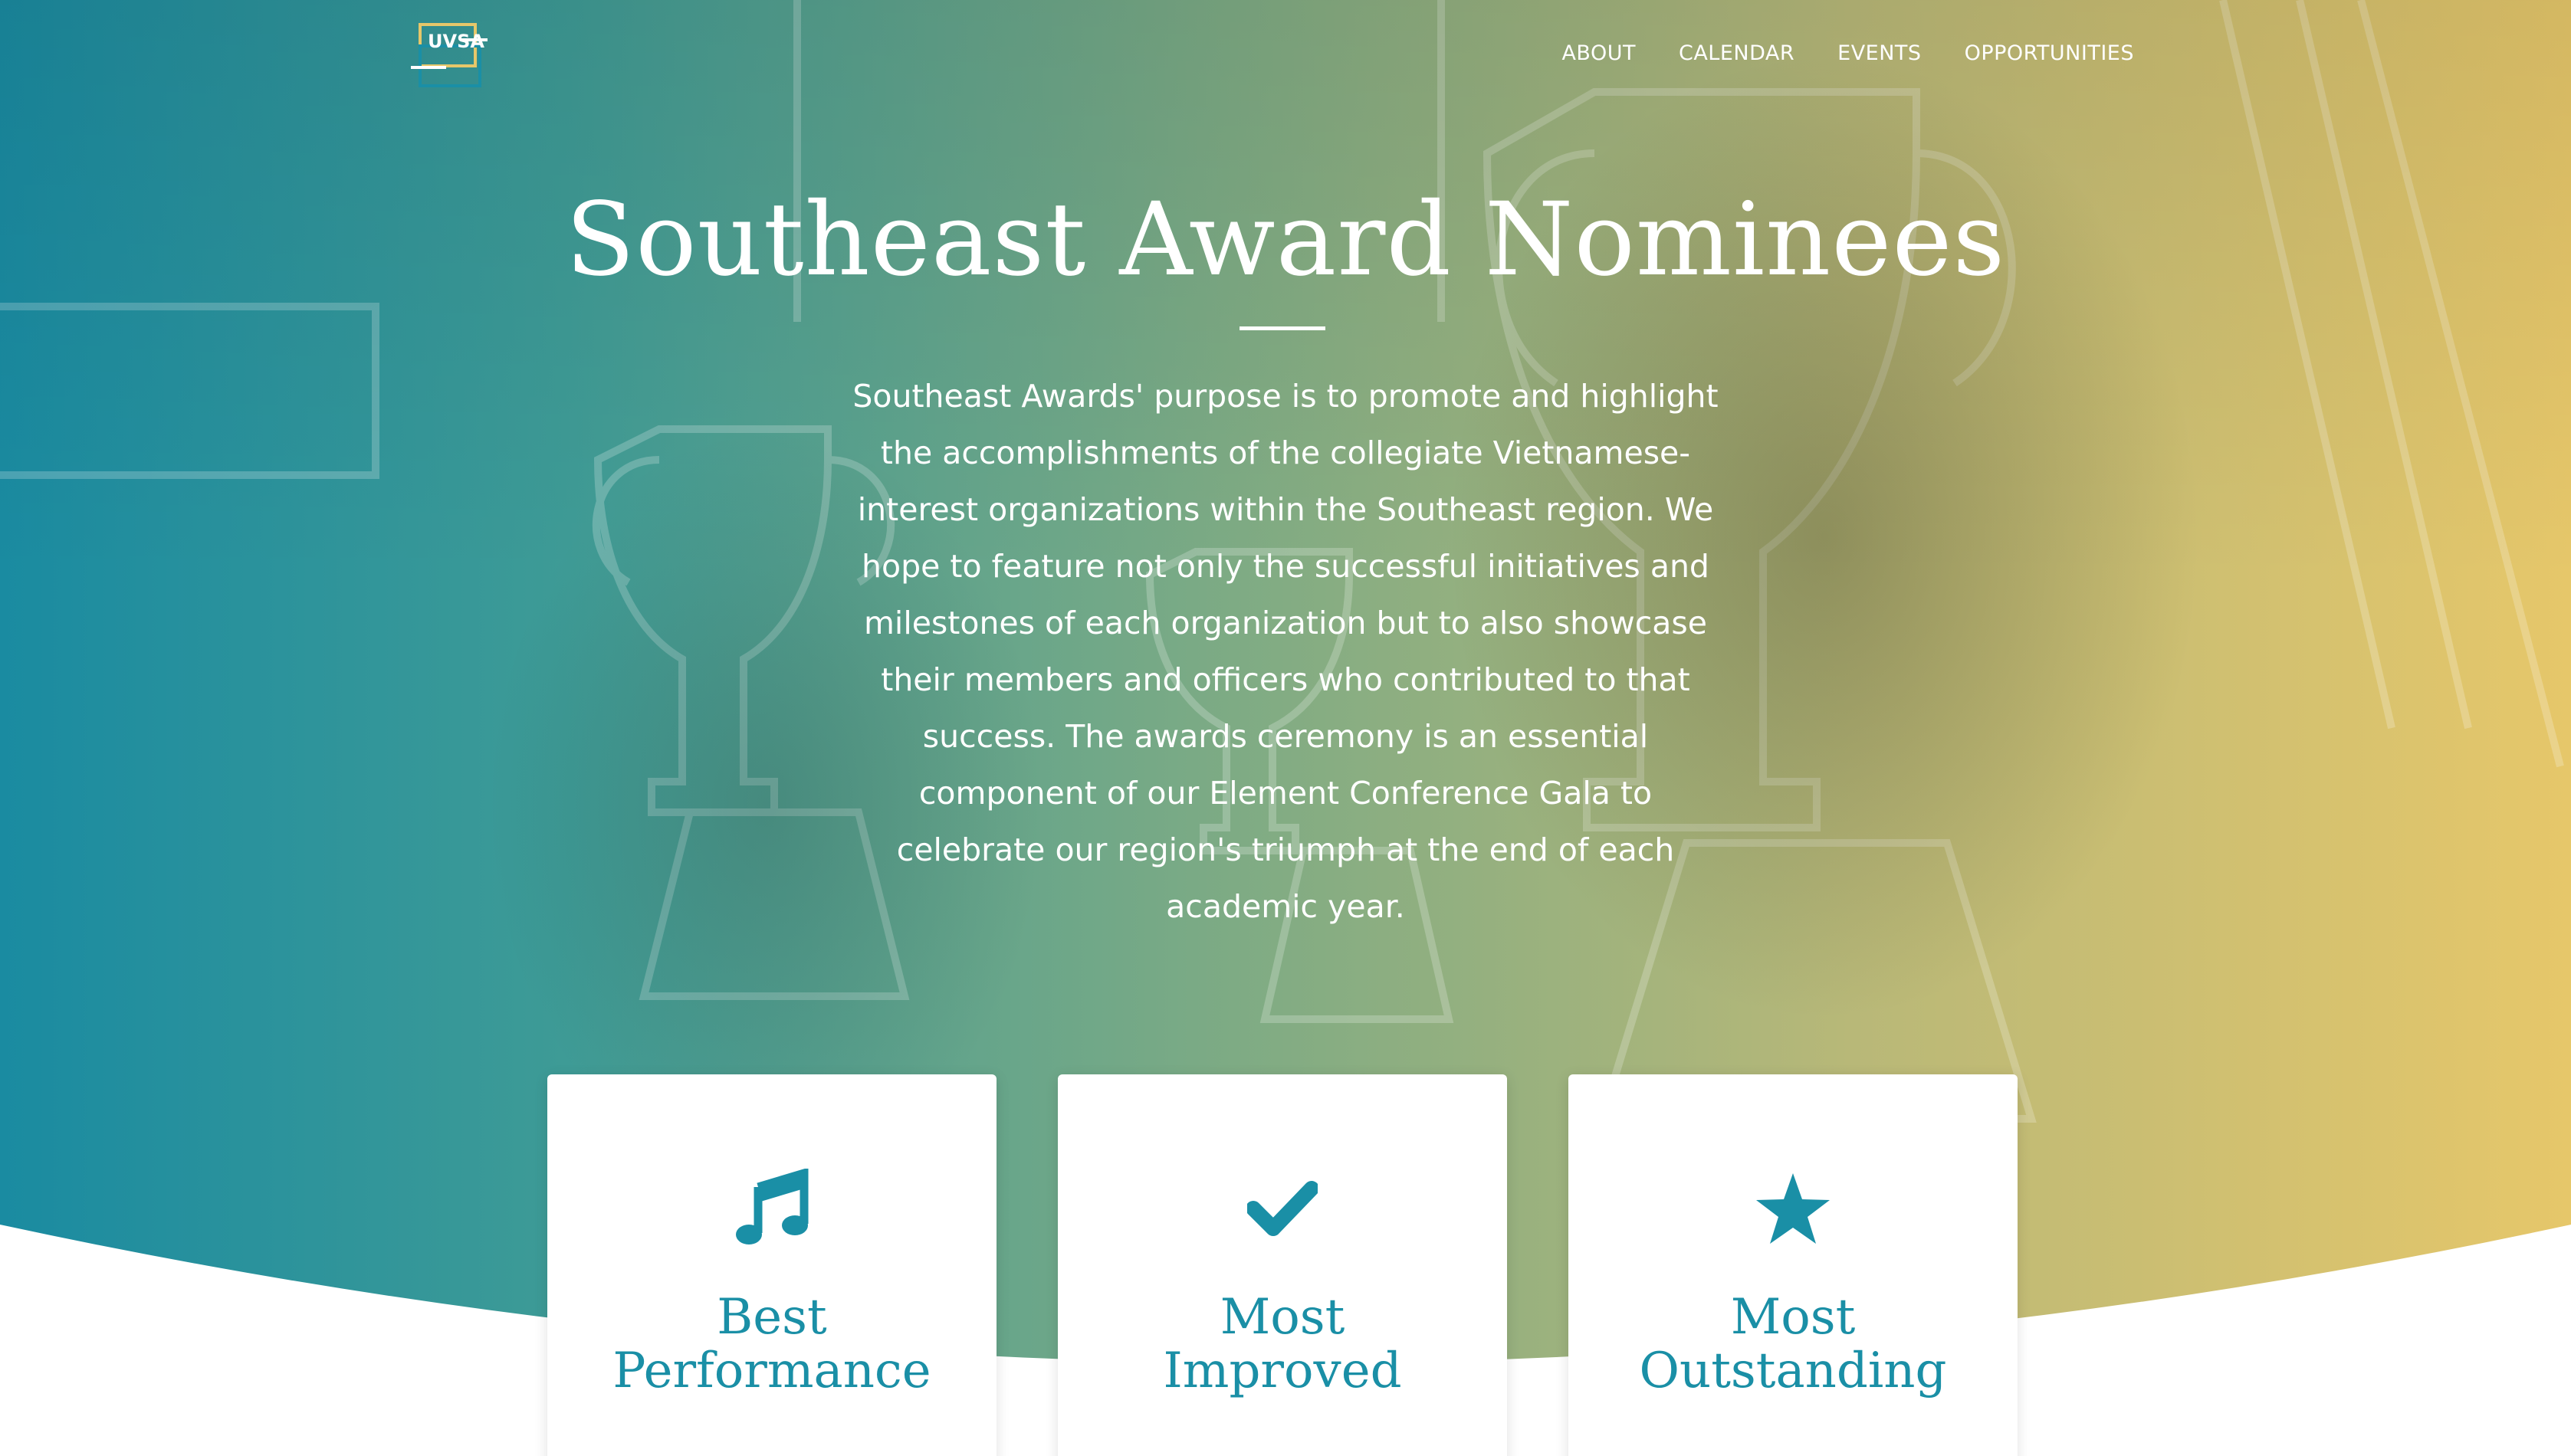 The height and width of the screenshot is (1456, 2571). What do you see at coordinates (772, 1317) in the screenshot?
I see `award-card-title-line1: Best` at bounding box center [772, 1317].